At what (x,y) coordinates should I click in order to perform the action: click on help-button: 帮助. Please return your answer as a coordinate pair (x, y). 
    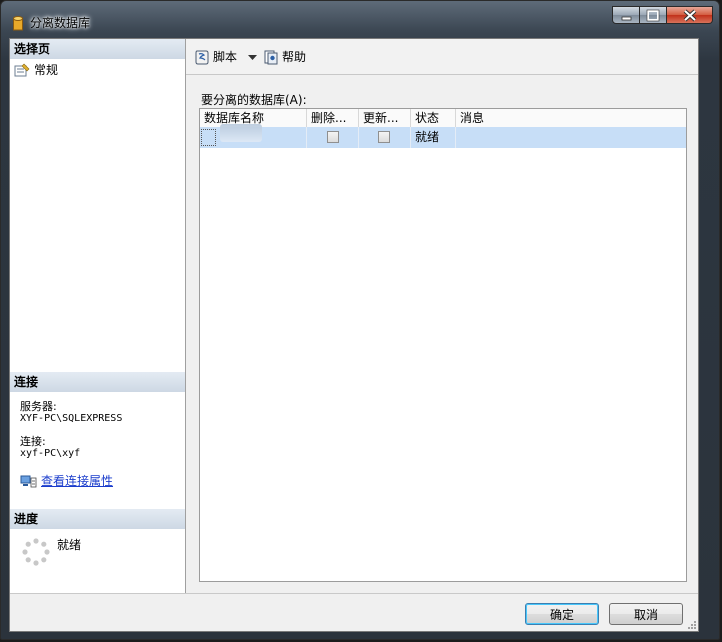
    Looking at the image, I should click on (284, 56).